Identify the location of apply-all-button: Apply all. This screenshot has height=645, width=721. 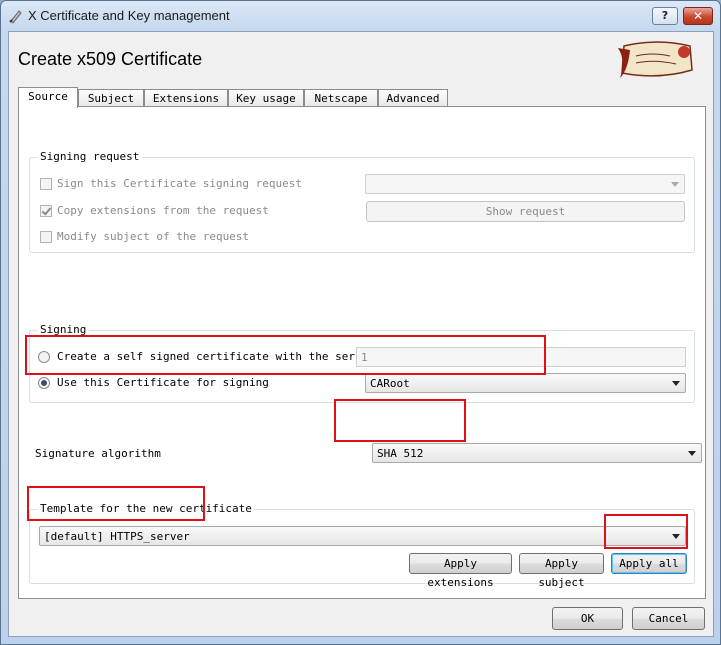
(649, 563).